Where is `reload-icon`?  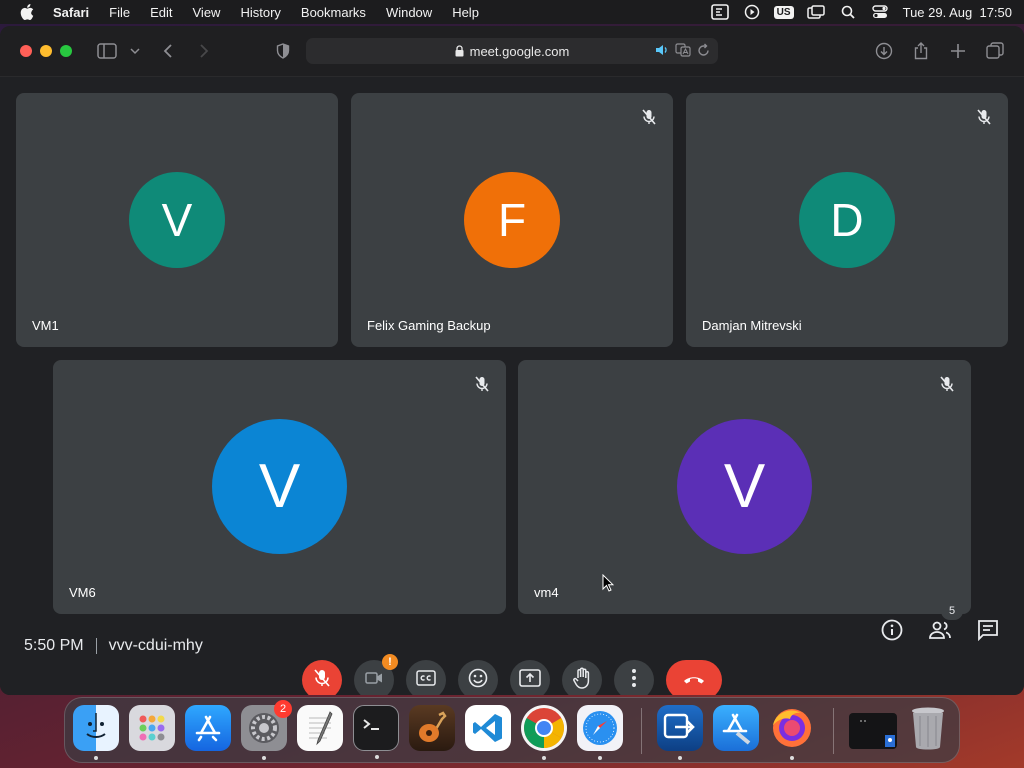 reload-icon is located at coordinates (703, 51).